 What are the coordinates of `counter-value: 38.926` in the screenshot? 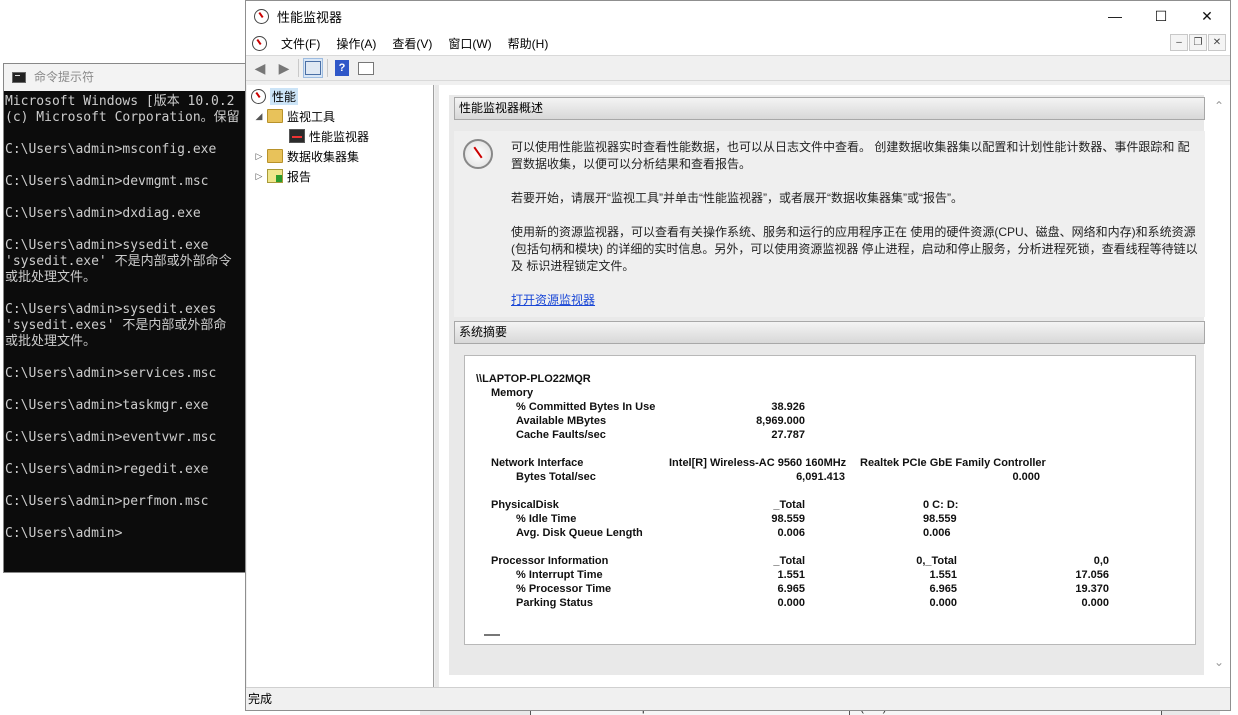 It's located at (788, 407).